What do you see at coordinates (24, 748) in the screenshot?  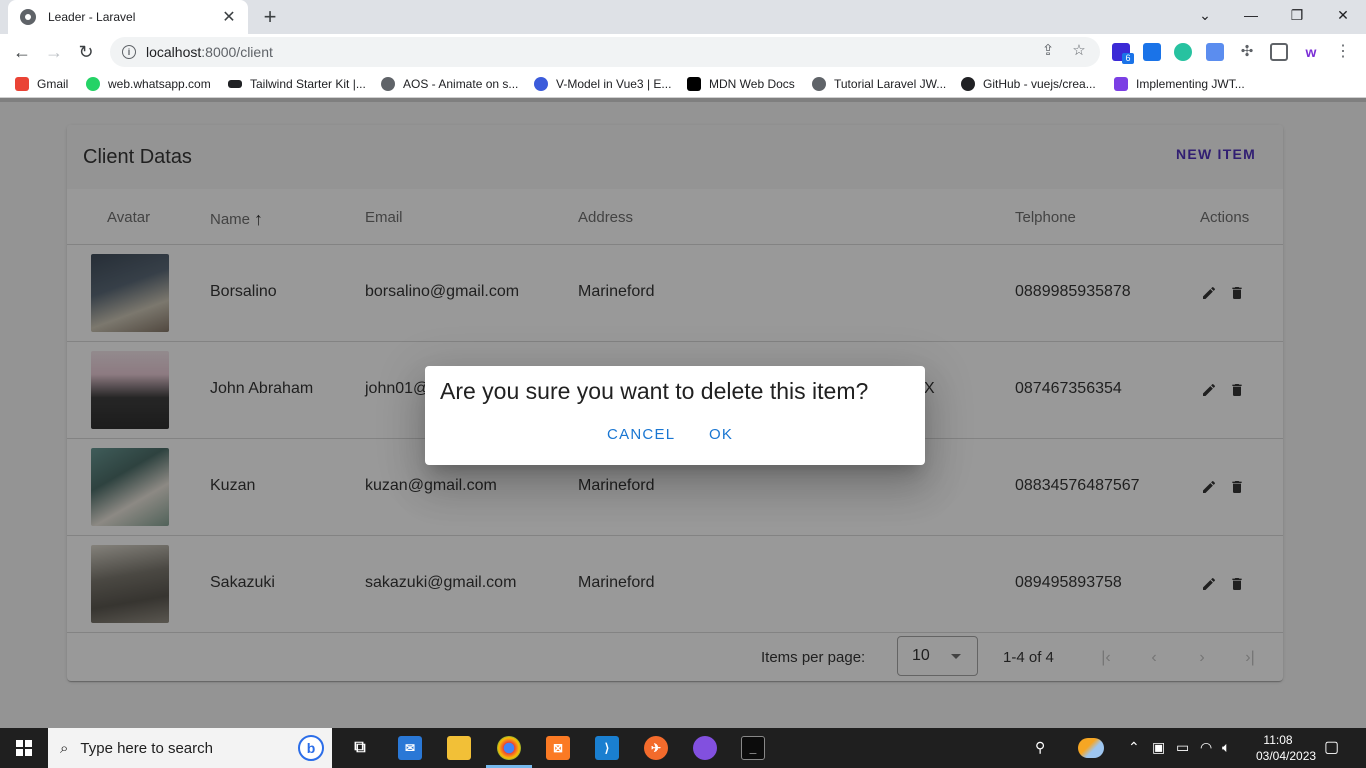 I see `windows-start-icon` at bounding box center [24, 748].